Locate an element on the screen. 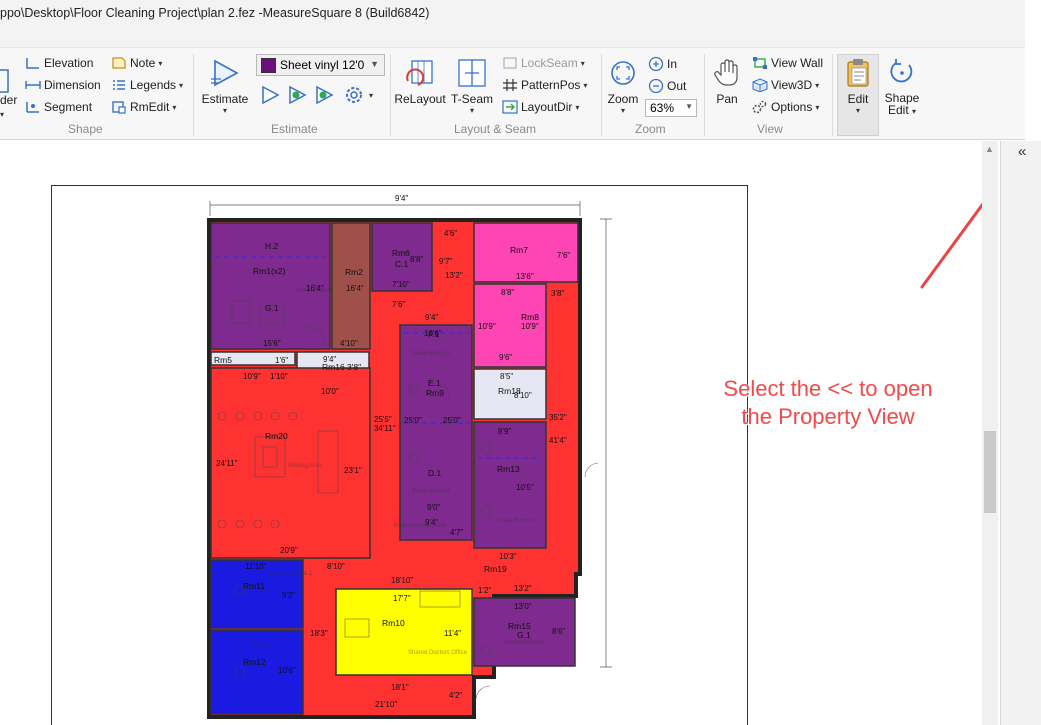  scroll-thumb is located at coordinates (990, 472).